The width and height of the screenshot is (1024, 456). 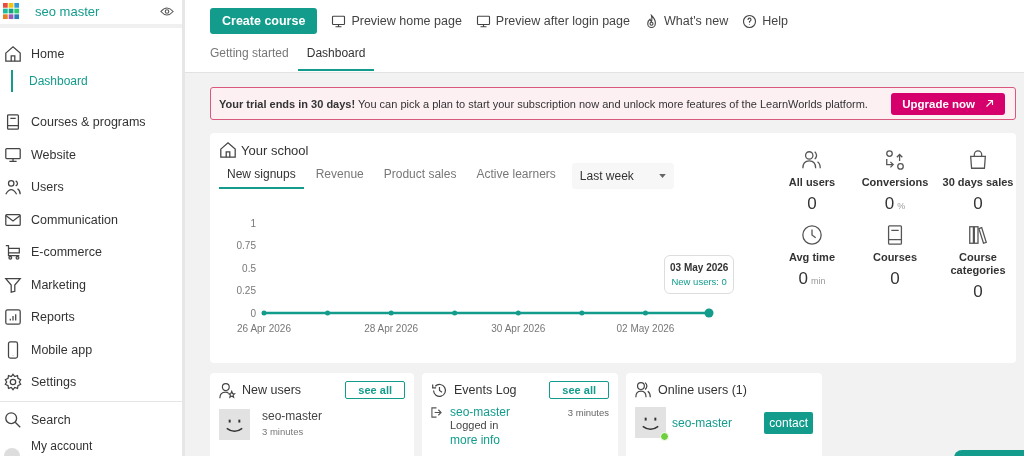 I want to click on funnel-icon, so click(x=13, y=284).